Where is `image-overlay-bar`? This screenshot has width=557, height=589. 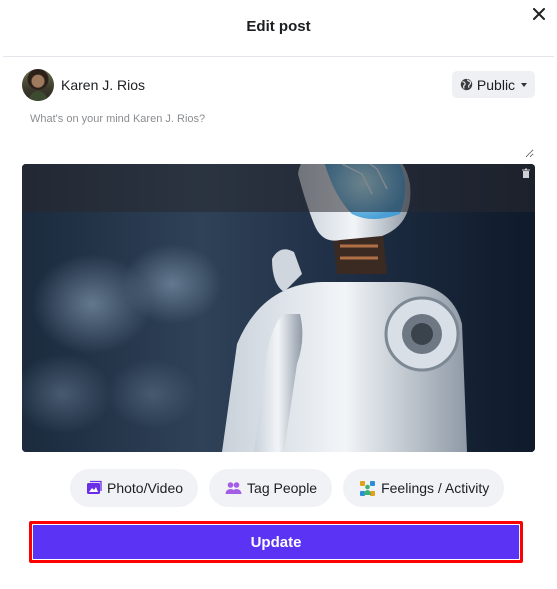
image-overlay-bar is located at coordinates (278, 188).